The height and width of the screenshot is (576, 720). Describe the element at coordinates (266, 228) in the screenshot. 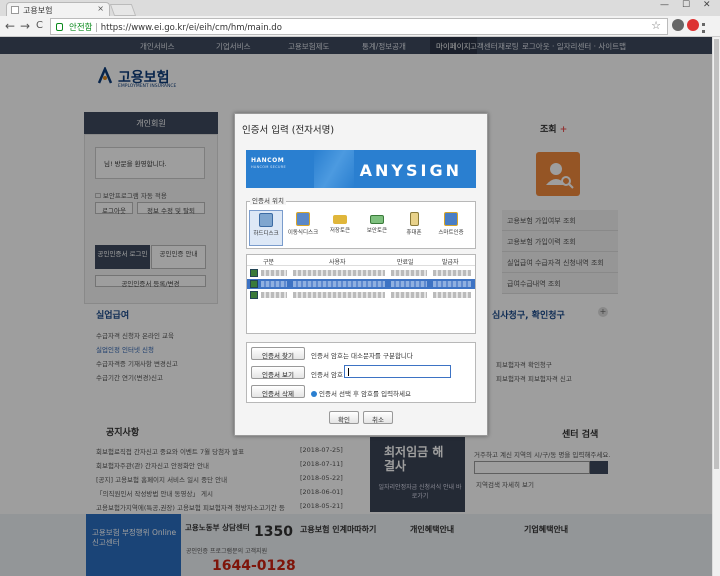

I see `device-harddisk: 하드디스크` at that location.